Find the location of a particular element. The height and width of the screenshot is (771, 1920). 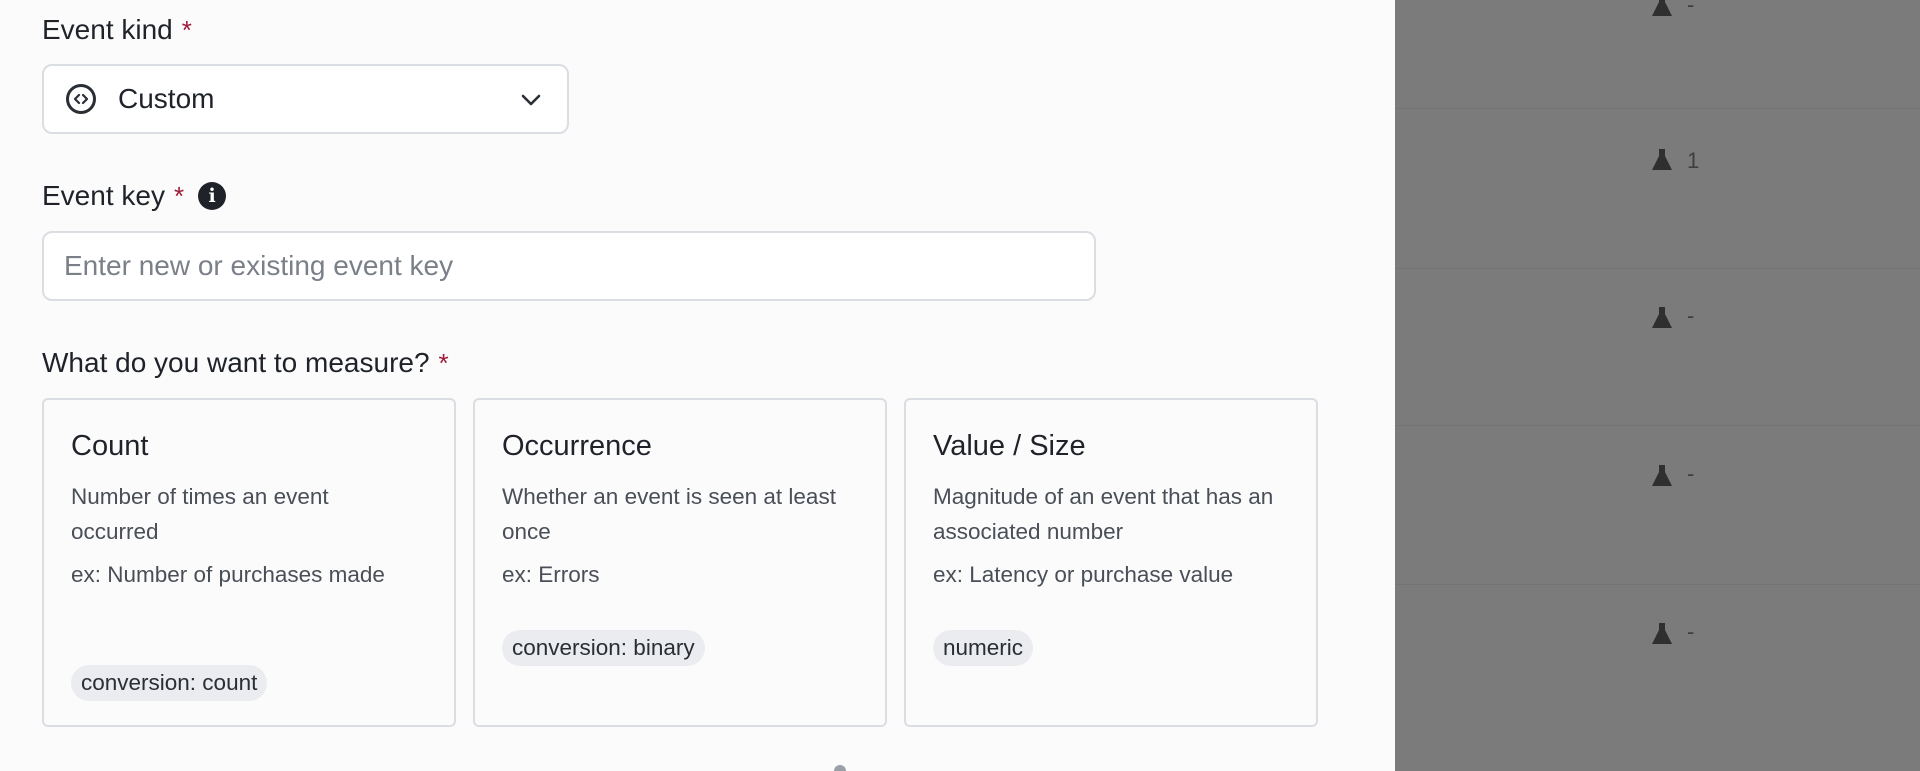

option-example: ex: Latency or purchase value is located at coordinates (1083, 574).